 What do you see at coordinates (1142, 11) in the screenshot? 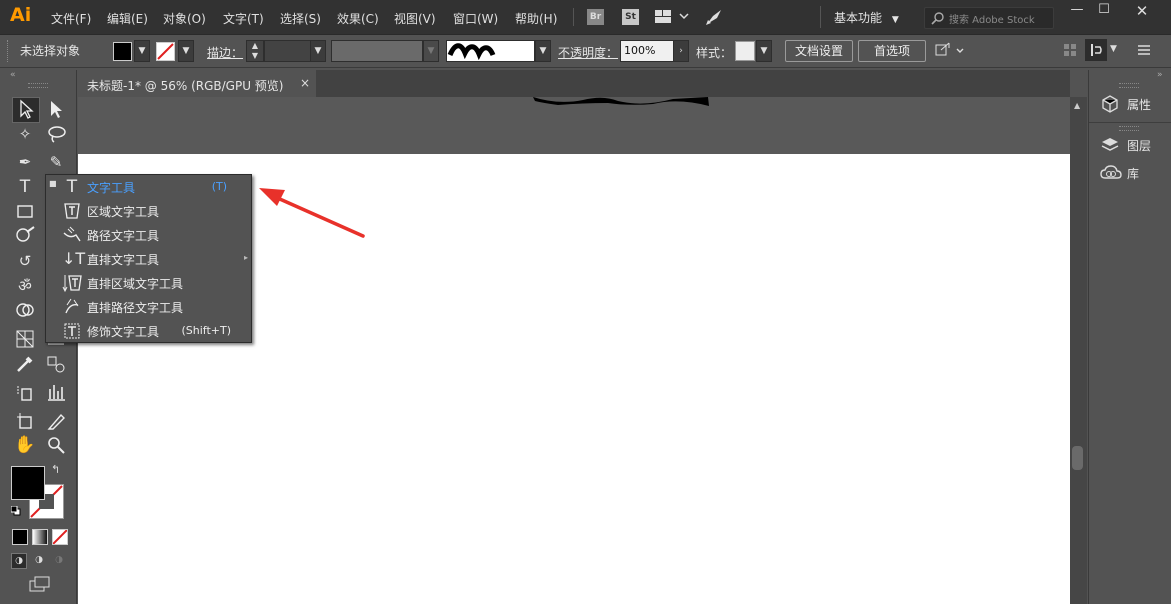
I see `close-icon: ✕` at bounding box center [1142, 11].